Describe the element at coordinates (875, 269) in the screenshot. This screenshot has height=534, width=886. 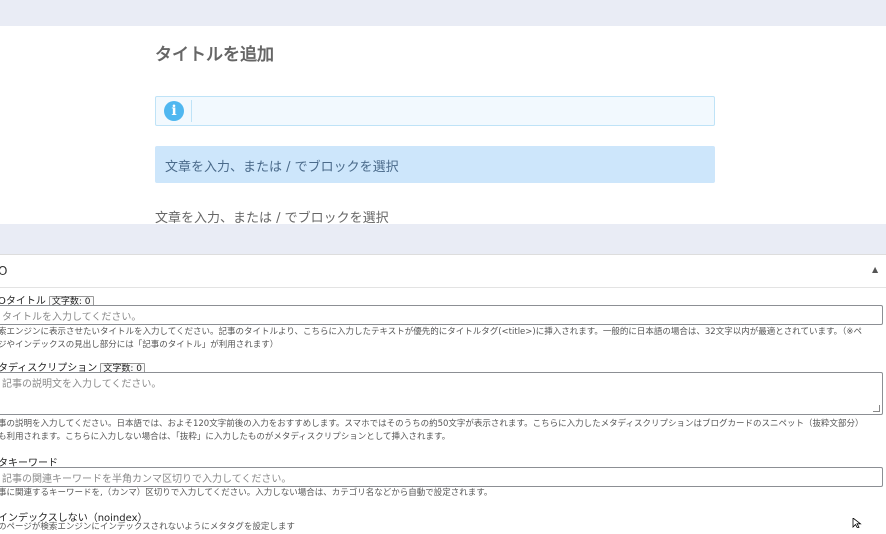
I see `collapse-caret-icon: ▲` at that location.